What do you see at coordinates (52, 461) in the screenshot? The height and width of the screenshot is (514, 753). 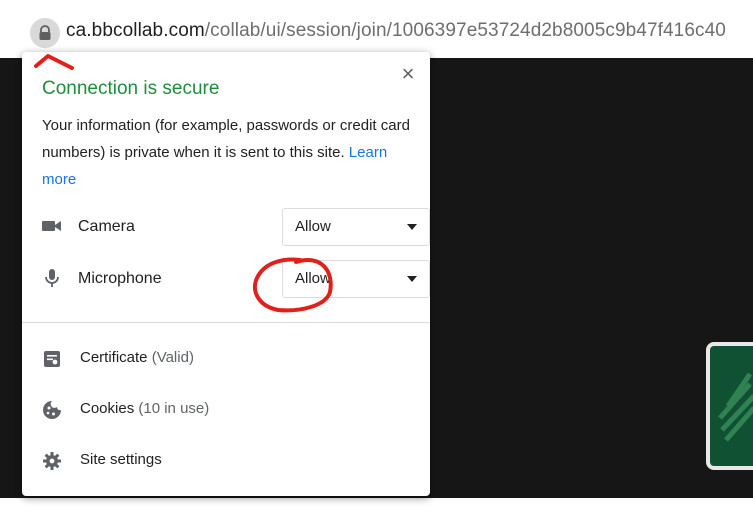 I see `gear-icon` at bounding box center [52, 461].